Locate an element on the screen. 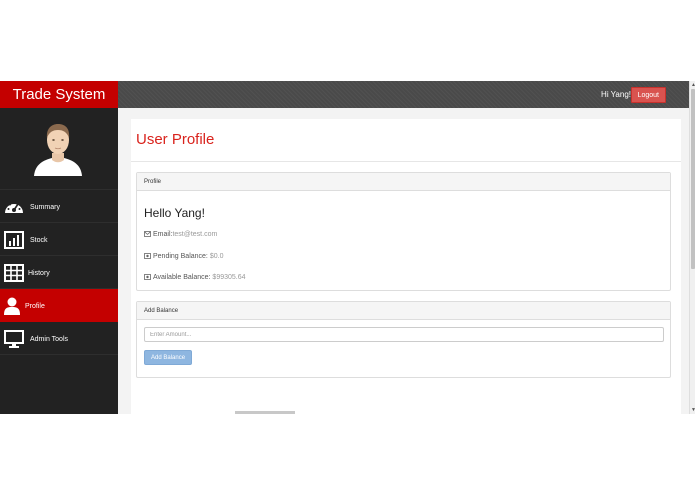 The height and width of the screenshot is (494, 695). sidebar-item-label: History is located at coordinates (39, 273).